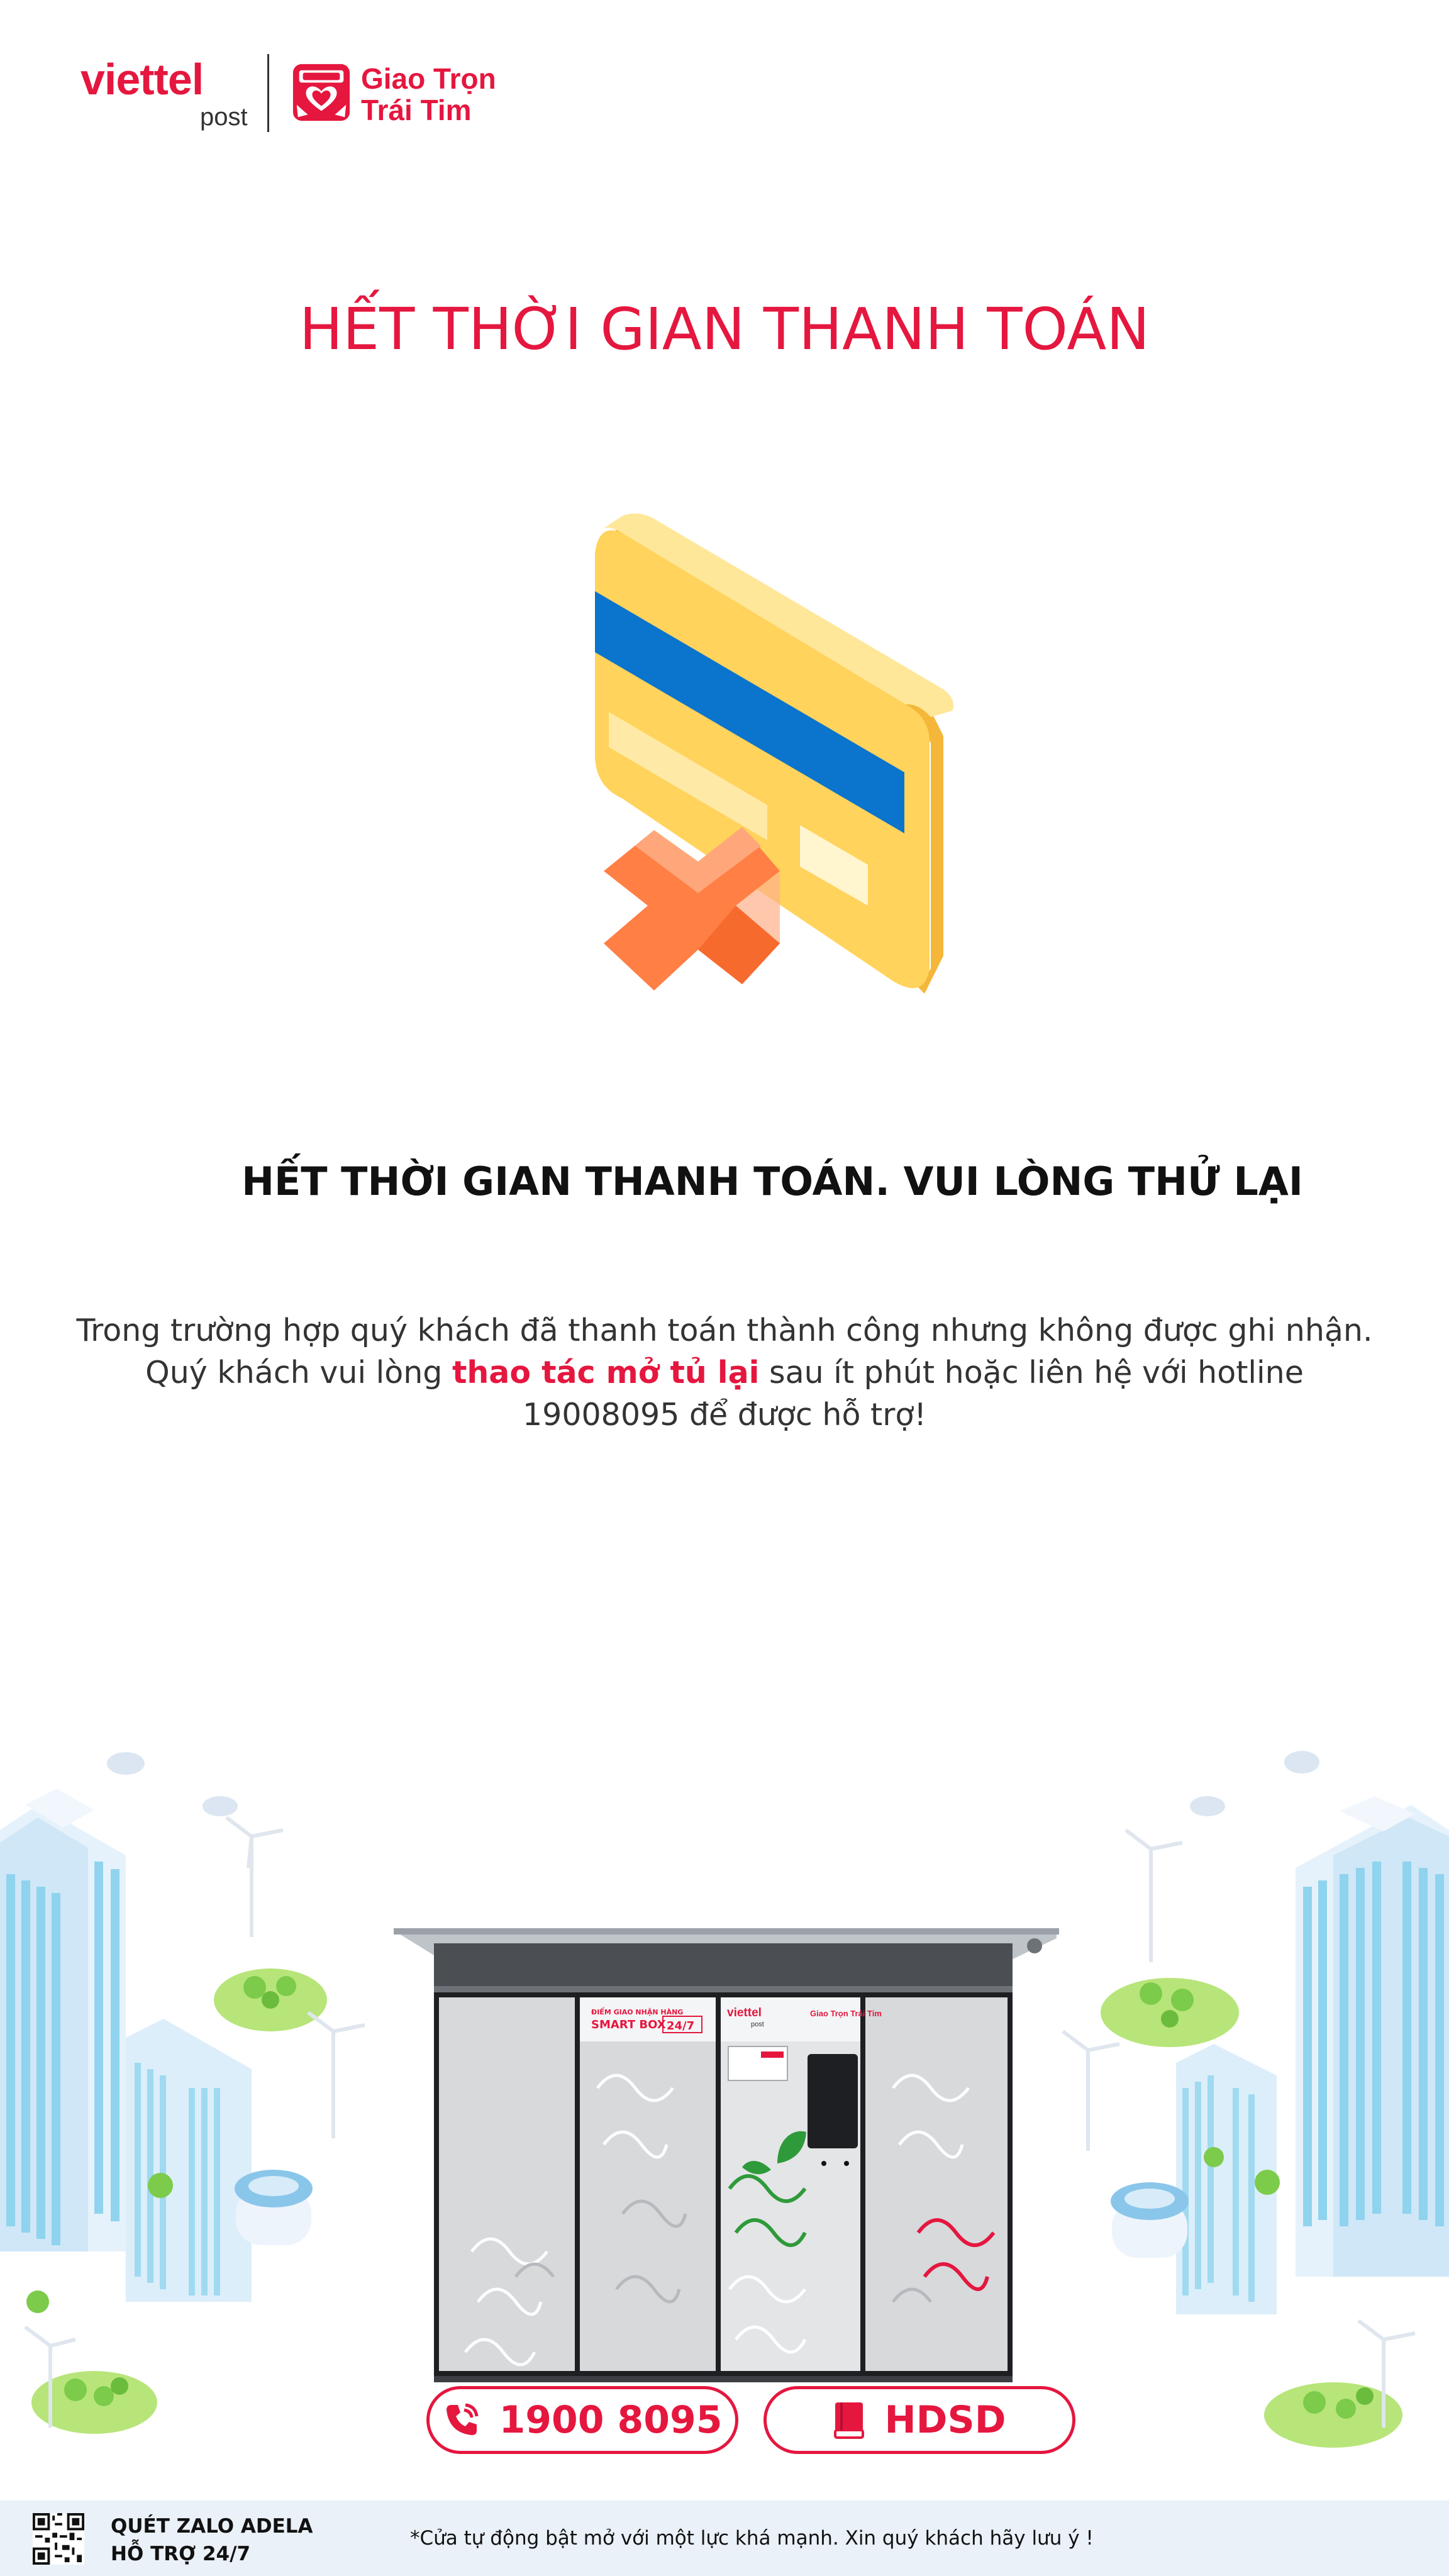 Image resolution: width=1449 pixels, height=2576 pixels. Describe the element at coordinates (416, 110) in the screenshot. I see `tagline-line2: Trái Tim` at that location.